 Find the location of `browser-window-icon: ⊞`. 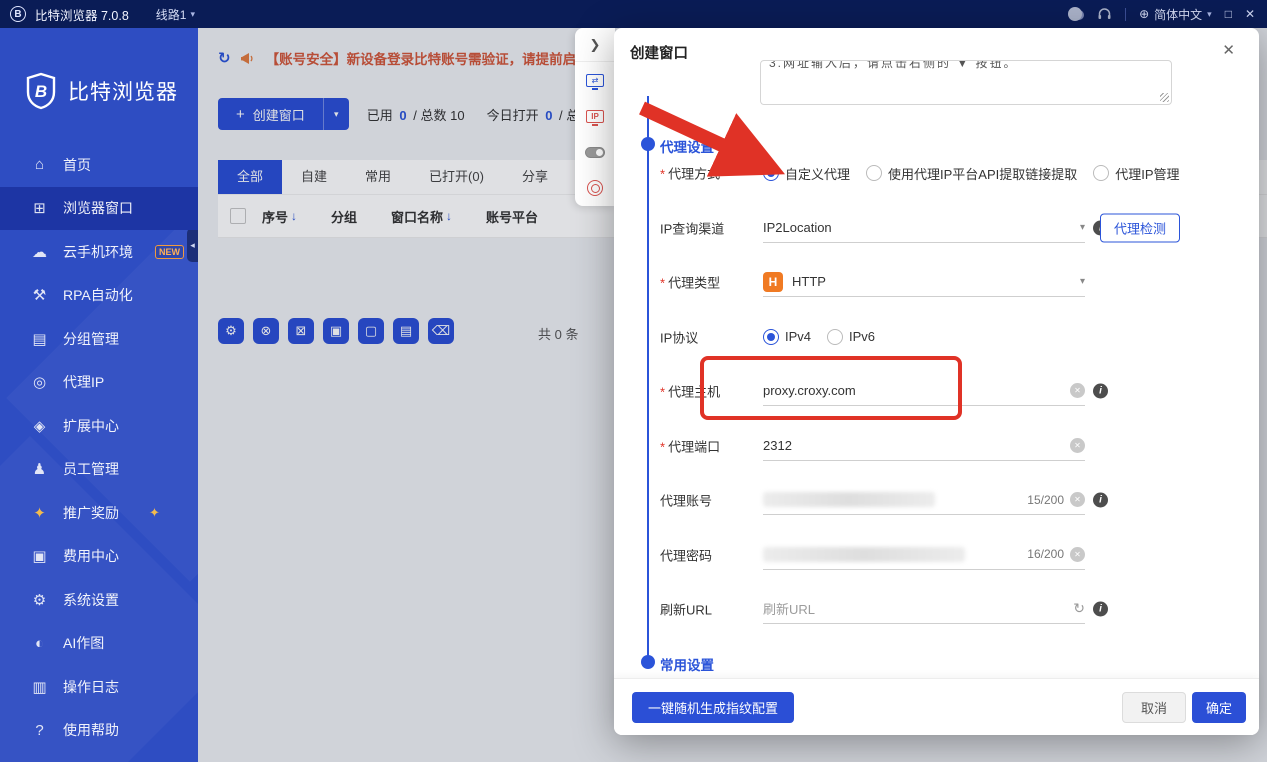

browser-window-icon: ⊞ is located at coordinates (39, 209).